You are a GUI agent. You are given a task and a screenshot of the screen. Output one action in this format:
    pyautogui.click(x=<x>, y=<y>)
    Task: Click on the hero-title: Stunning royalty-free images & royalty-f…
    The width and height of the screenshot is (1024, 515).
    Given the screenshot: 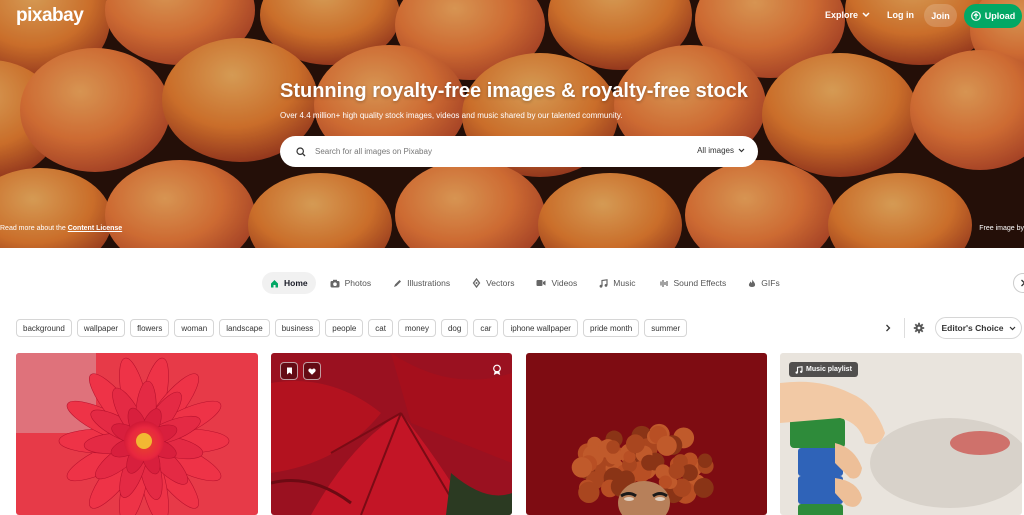 What is the action you would take?
    pyautogui.click(x=514, y=91)
    